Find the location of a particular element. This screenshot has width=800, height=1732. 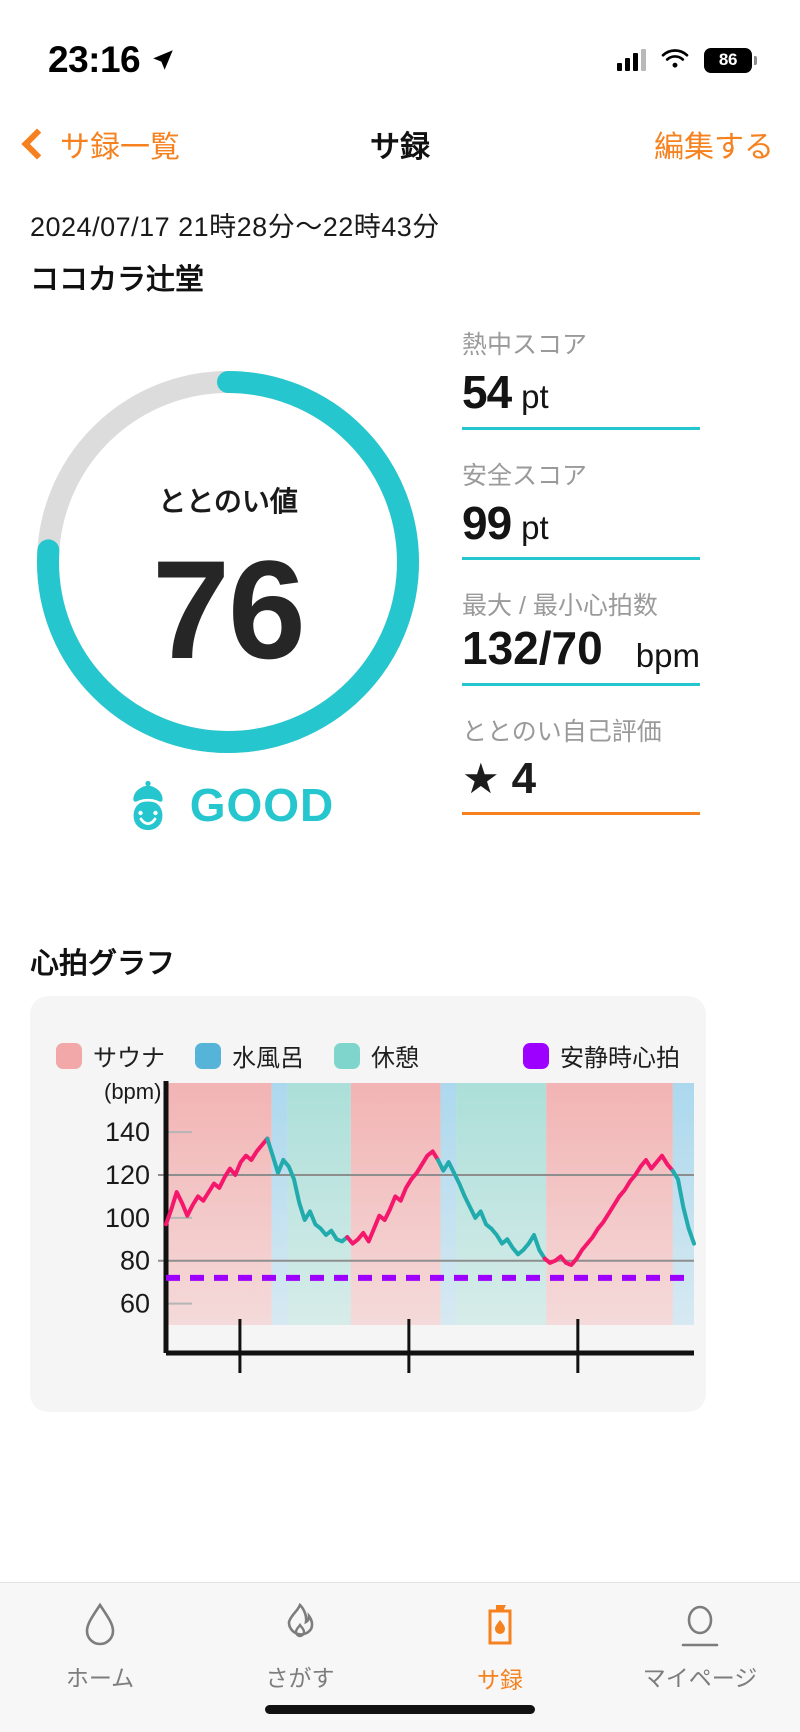

tab-mypage: マイページ is located at coordinates (700, 1647).